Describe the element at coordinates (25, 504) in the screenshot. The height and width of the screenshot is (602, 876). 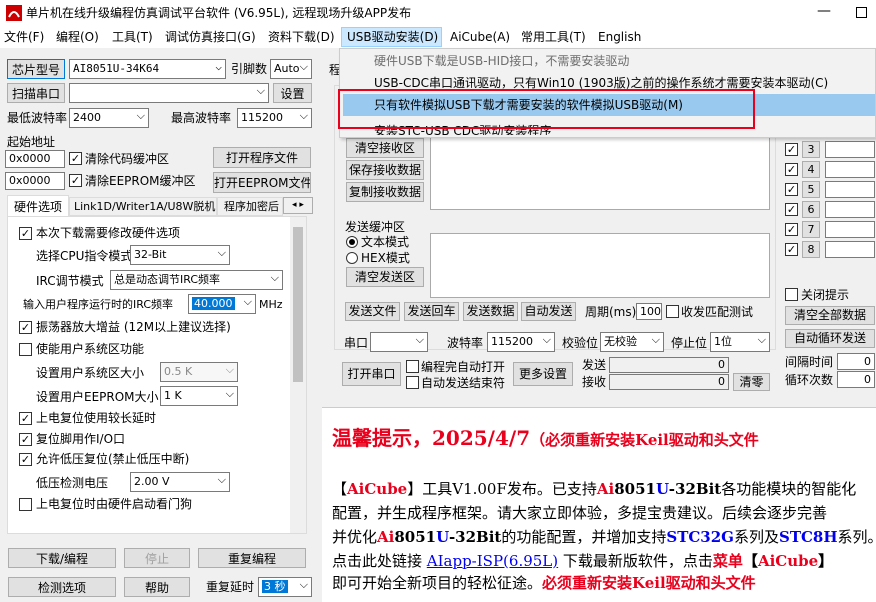
I see `watchdog-checkbox` at that location.